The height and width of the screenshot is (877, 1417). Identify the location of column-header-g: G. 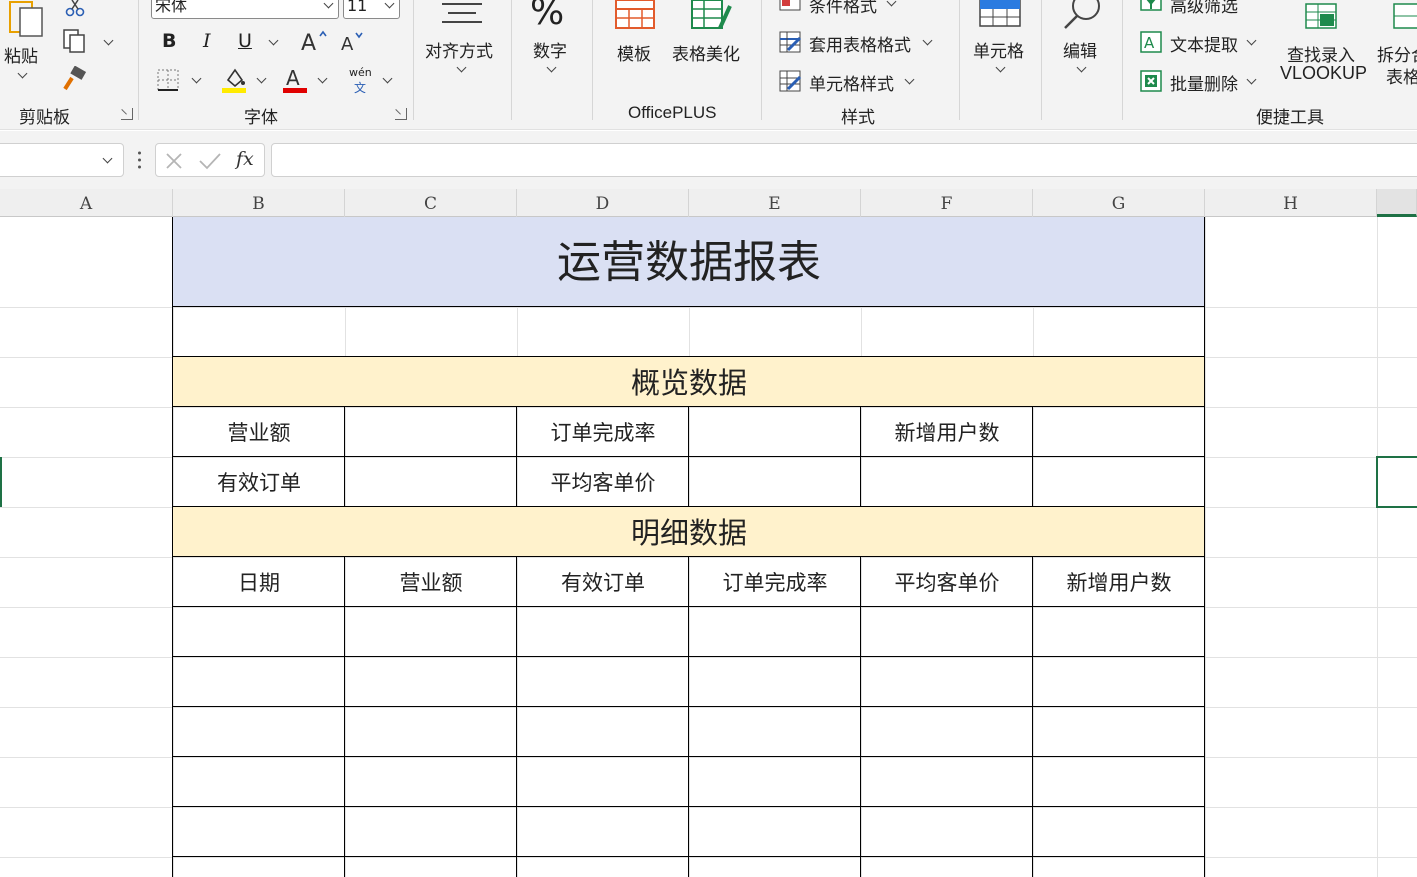
(1119, 203).